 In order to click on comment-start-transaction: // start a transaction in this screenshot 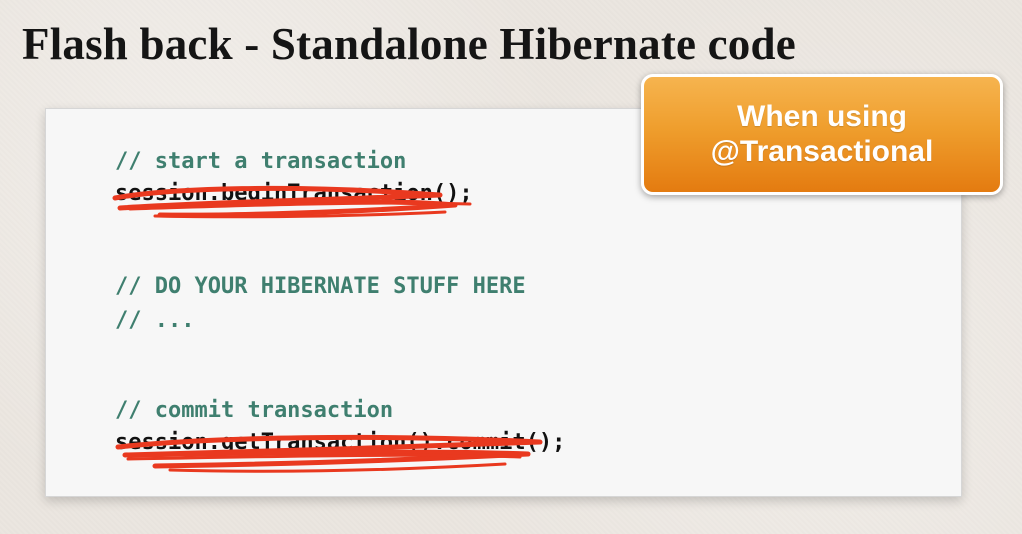, I will do `click(261, 161)`.